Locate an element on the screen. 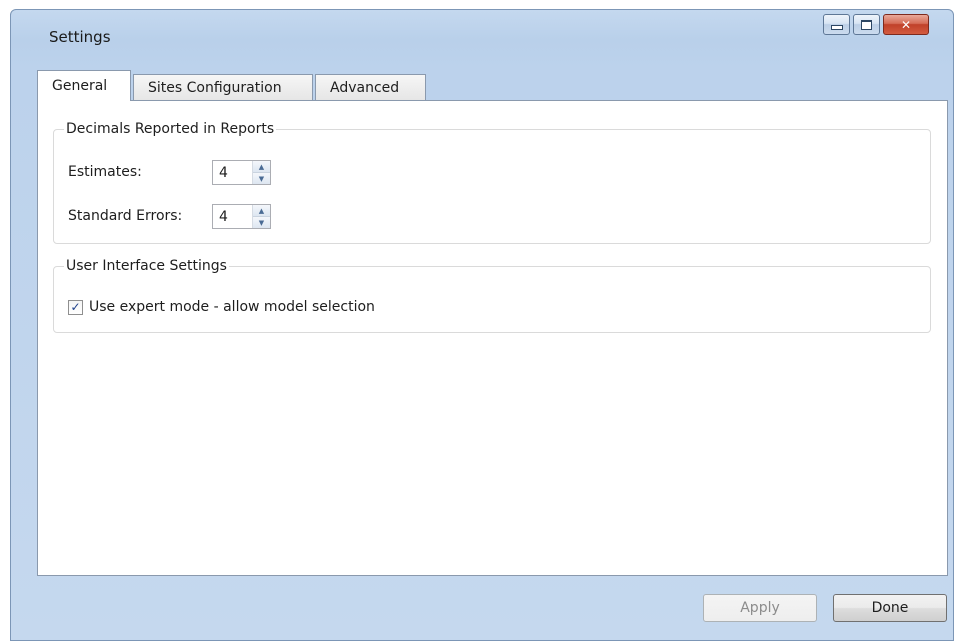 Image resolution: width=956 pixels, height=642 pixels. standard-errors-stepper: 4 ▲ ▼ is located at coordinates (241, 216).